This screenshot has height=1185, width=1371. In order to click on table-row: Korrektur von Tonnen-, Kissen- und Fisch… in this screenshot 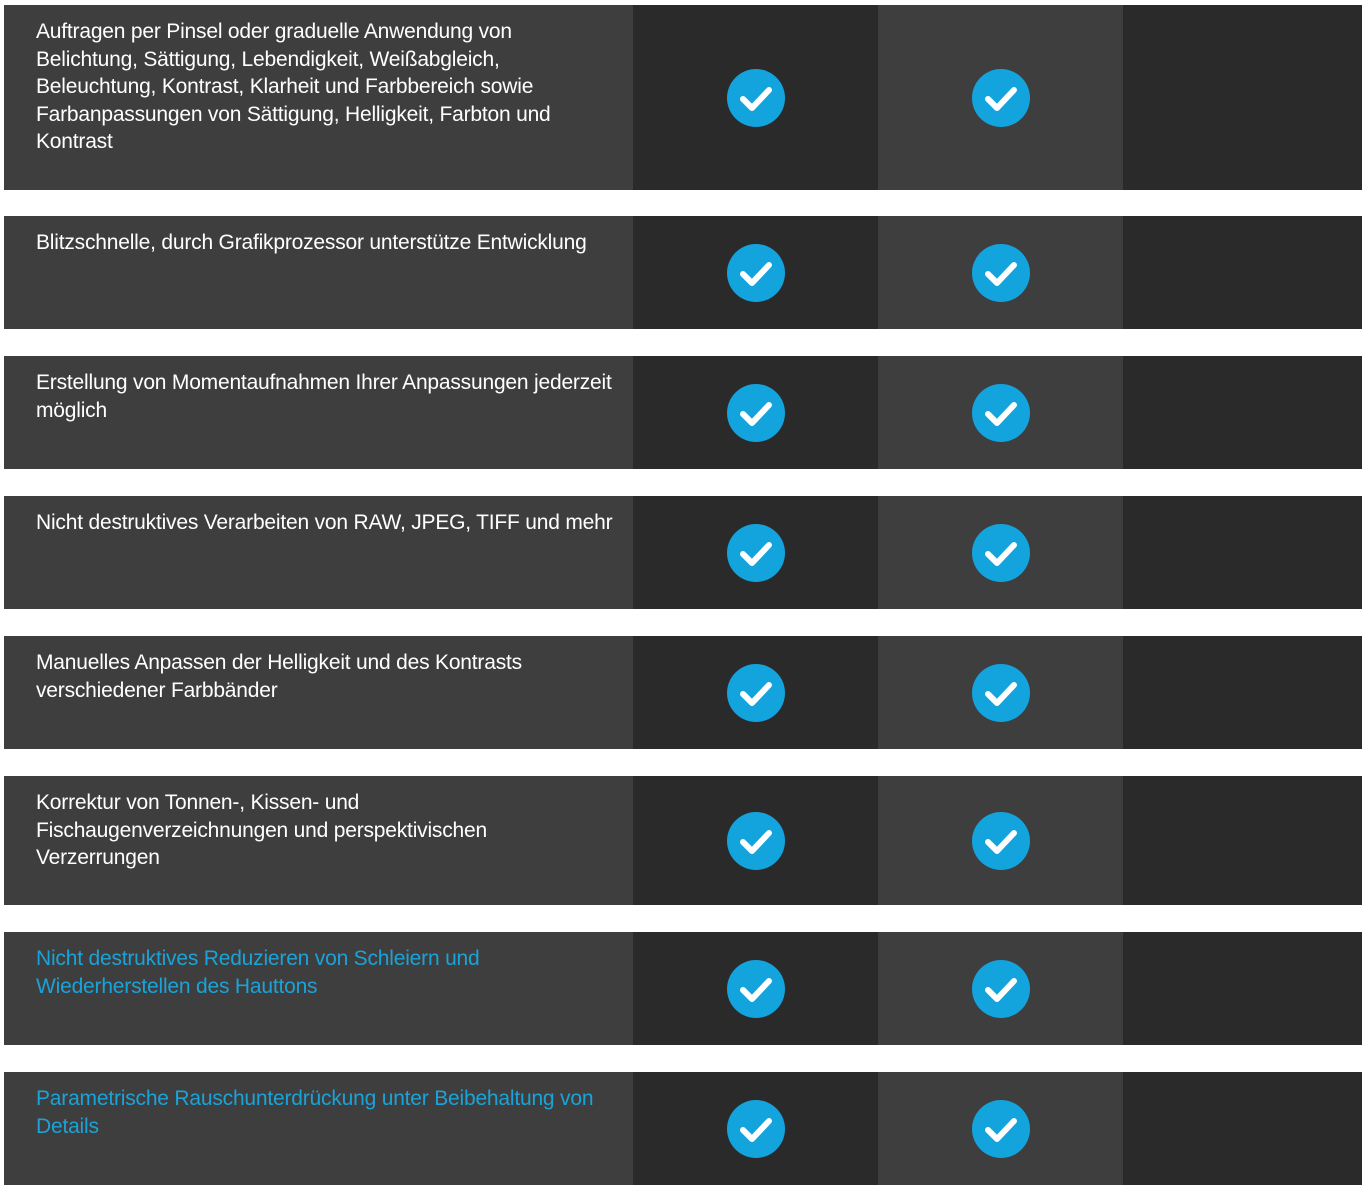, I will do `click(683, 840)`.